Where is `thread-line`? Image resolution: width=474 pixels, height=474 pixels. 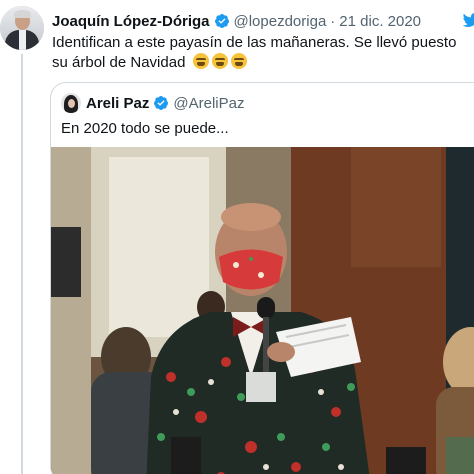
thread-line is located at coordinates (22, 264).